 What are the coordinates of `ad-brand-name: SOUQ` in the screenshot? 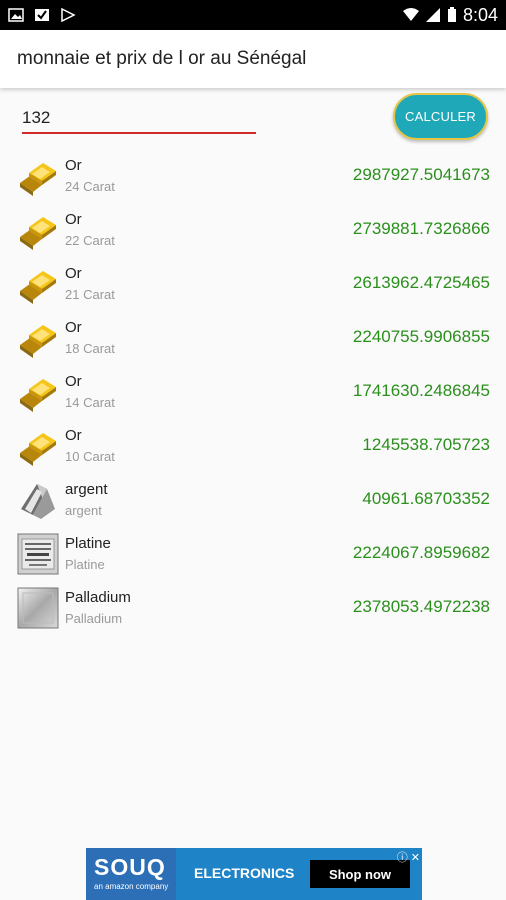 It's located at (130, 867).